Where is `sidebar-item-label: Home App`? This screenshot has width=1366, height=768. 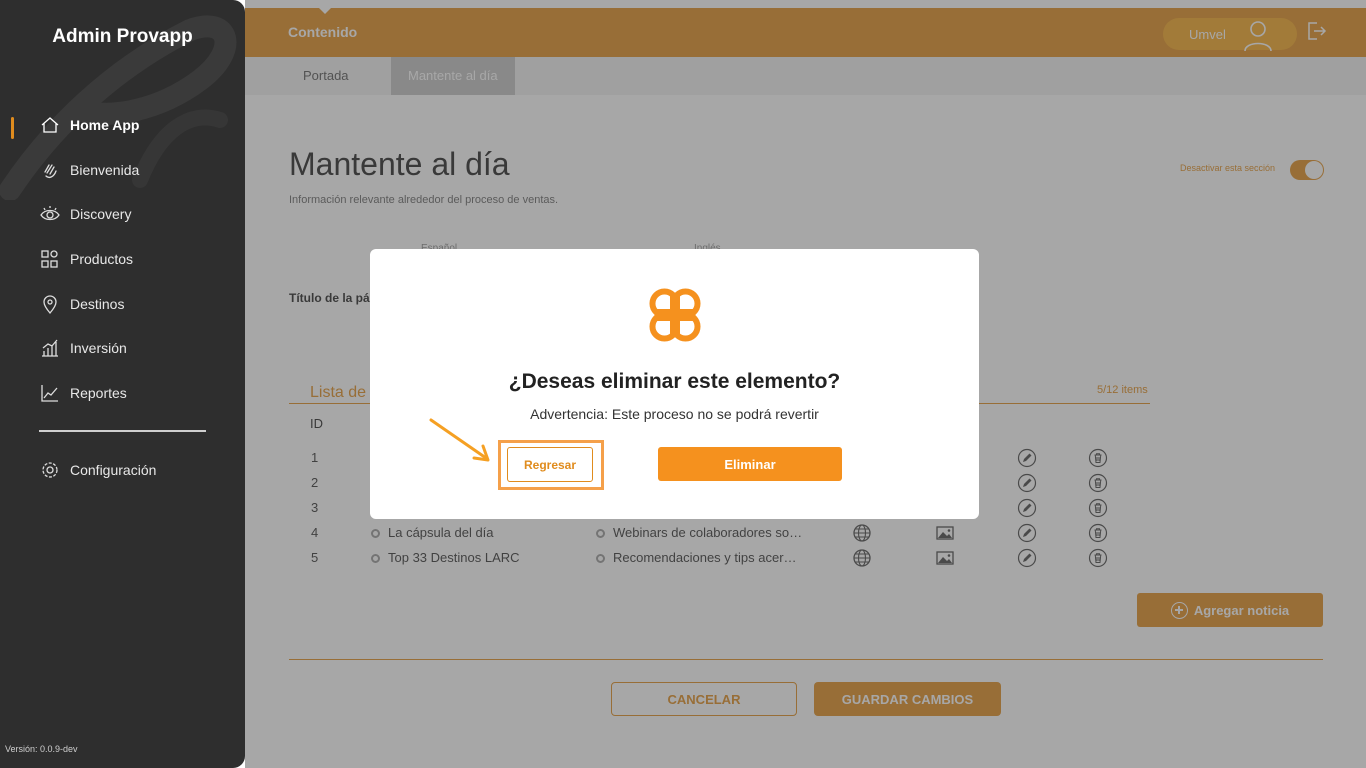
sidebar-item-label: Home App is located at coordinates (105, 125).